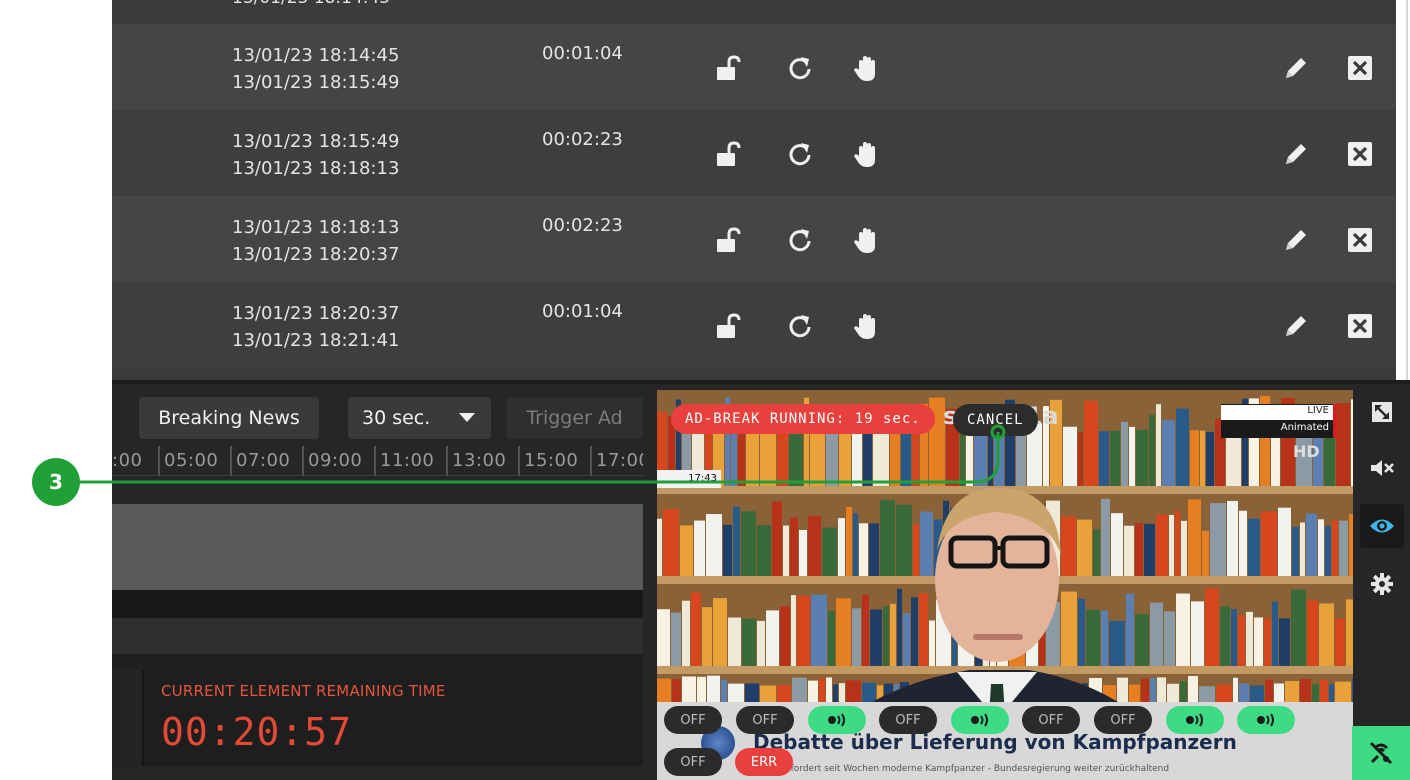 The height and width of the screenshot is (780, 1410). Describe the element at coordinates (316, 313) in the screenshot. I see `row-start-time: 13/01/23 18:20:37` at that location.